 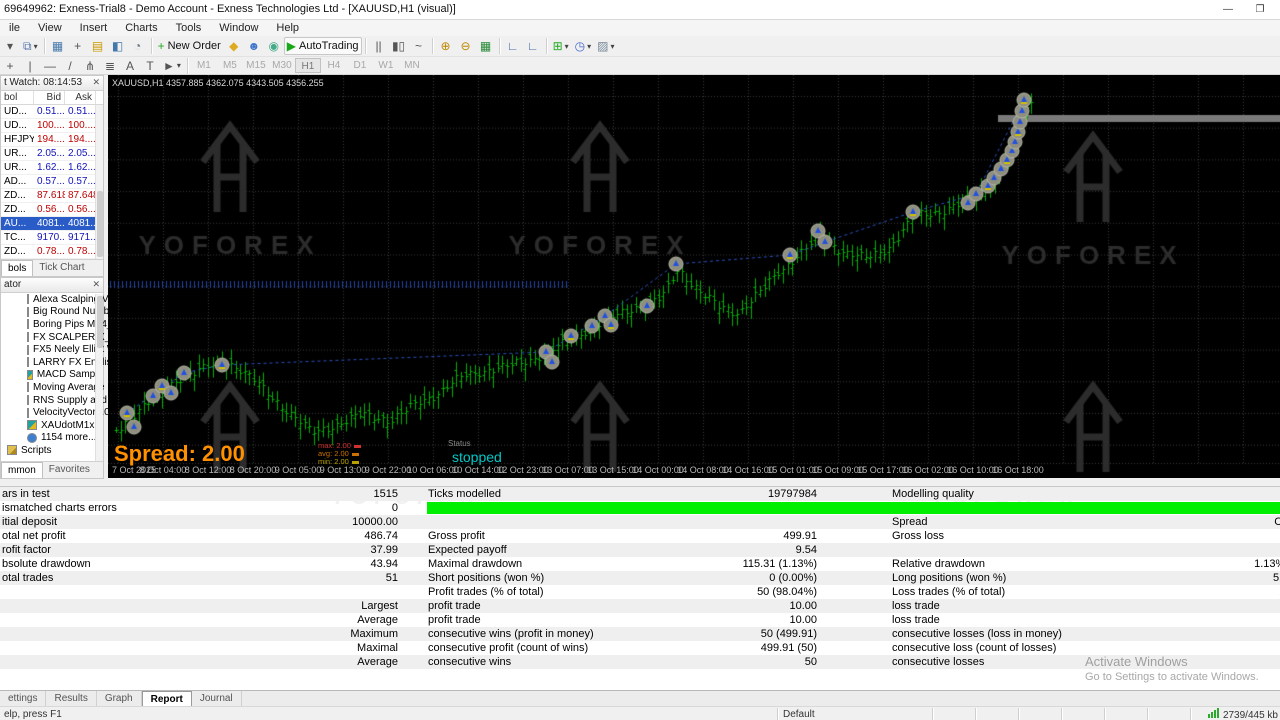 What do you see at coordinates (189, 28) in the screenshot?
I see `menu-item-tools: Tools` at bounding box center [189, 28].